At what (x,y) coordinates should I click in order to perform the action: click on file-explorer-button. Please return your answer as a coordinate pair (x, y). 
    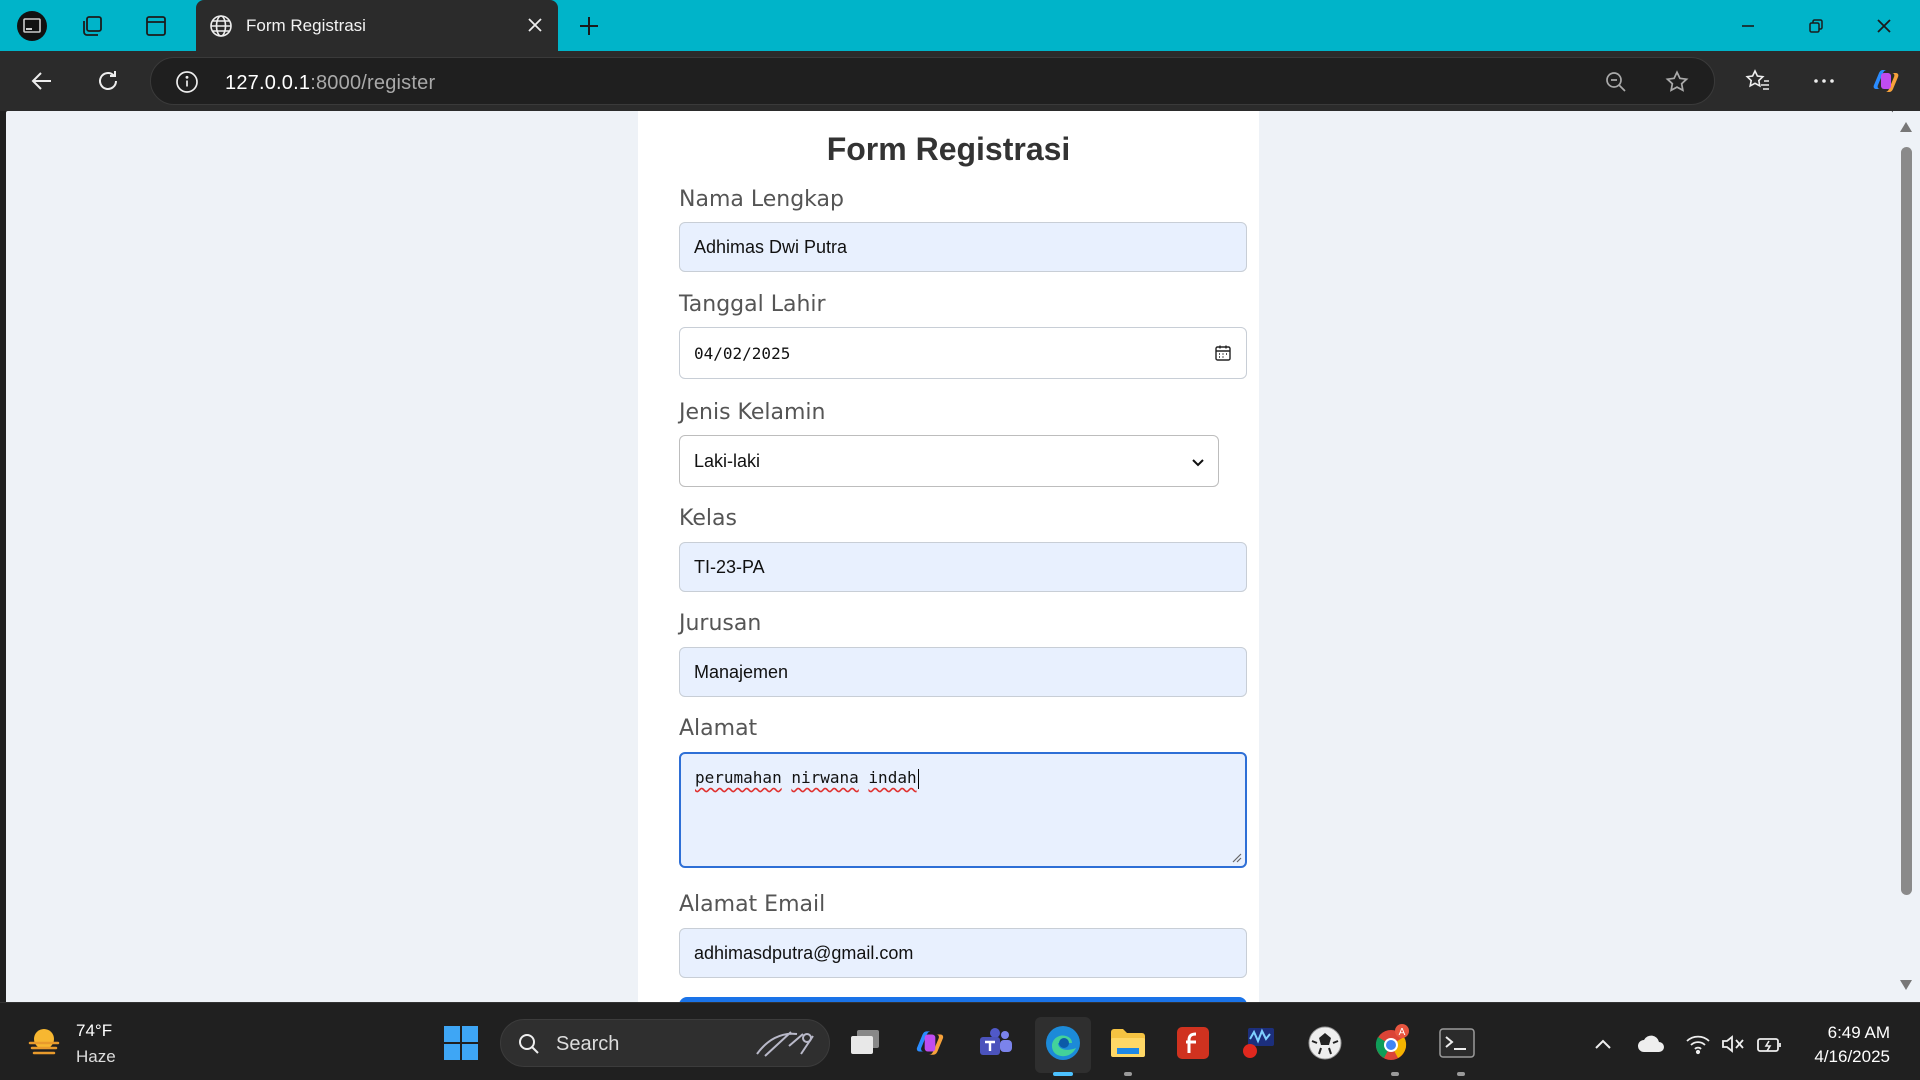
    Looking at the image, I should click on (1128, 1043).